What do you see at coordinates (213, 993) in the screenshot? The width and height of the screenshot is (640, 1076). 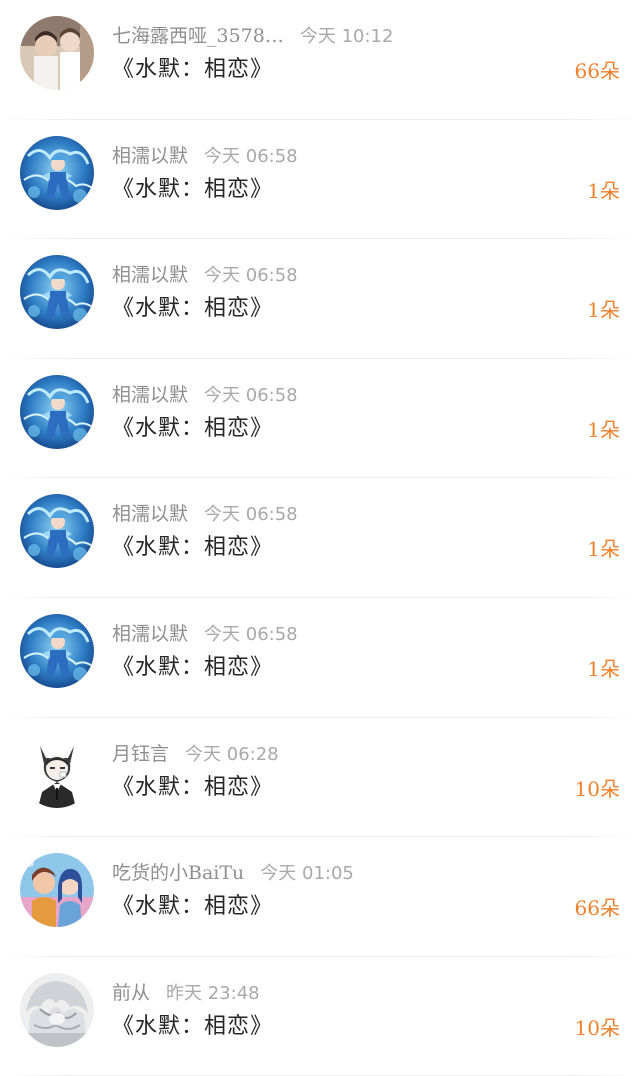 I see `send-time: 昨天 23:48` at bounding box center [213, 993].